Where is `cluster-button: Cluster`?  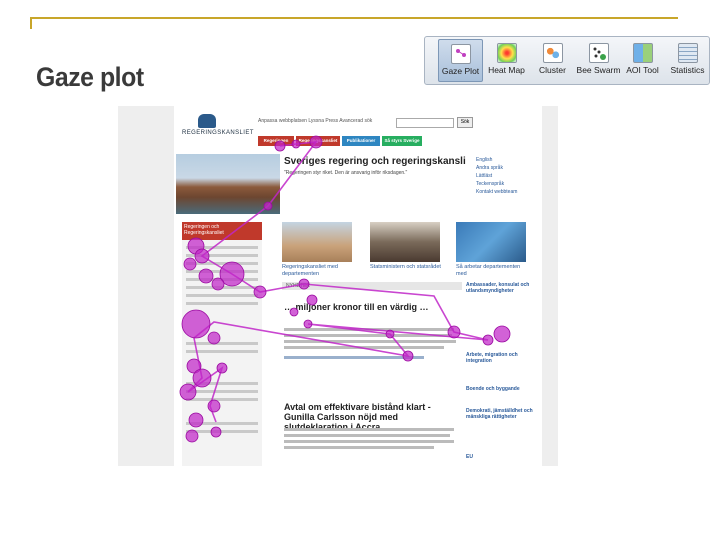 cluster-button: Cluster is located at coordinates (552, 60).